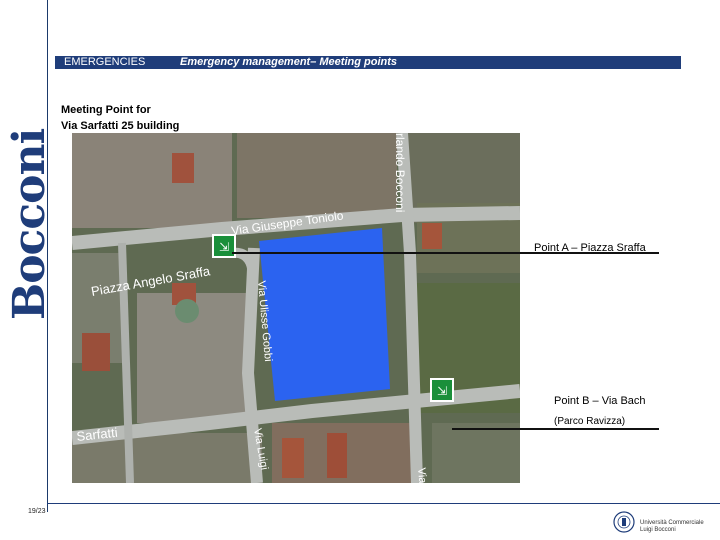  What do you see at coordinates (600, 401) in the screenshot?
I see `point-b-label: Point B – Via Bach` at bounding box center [600, 401].